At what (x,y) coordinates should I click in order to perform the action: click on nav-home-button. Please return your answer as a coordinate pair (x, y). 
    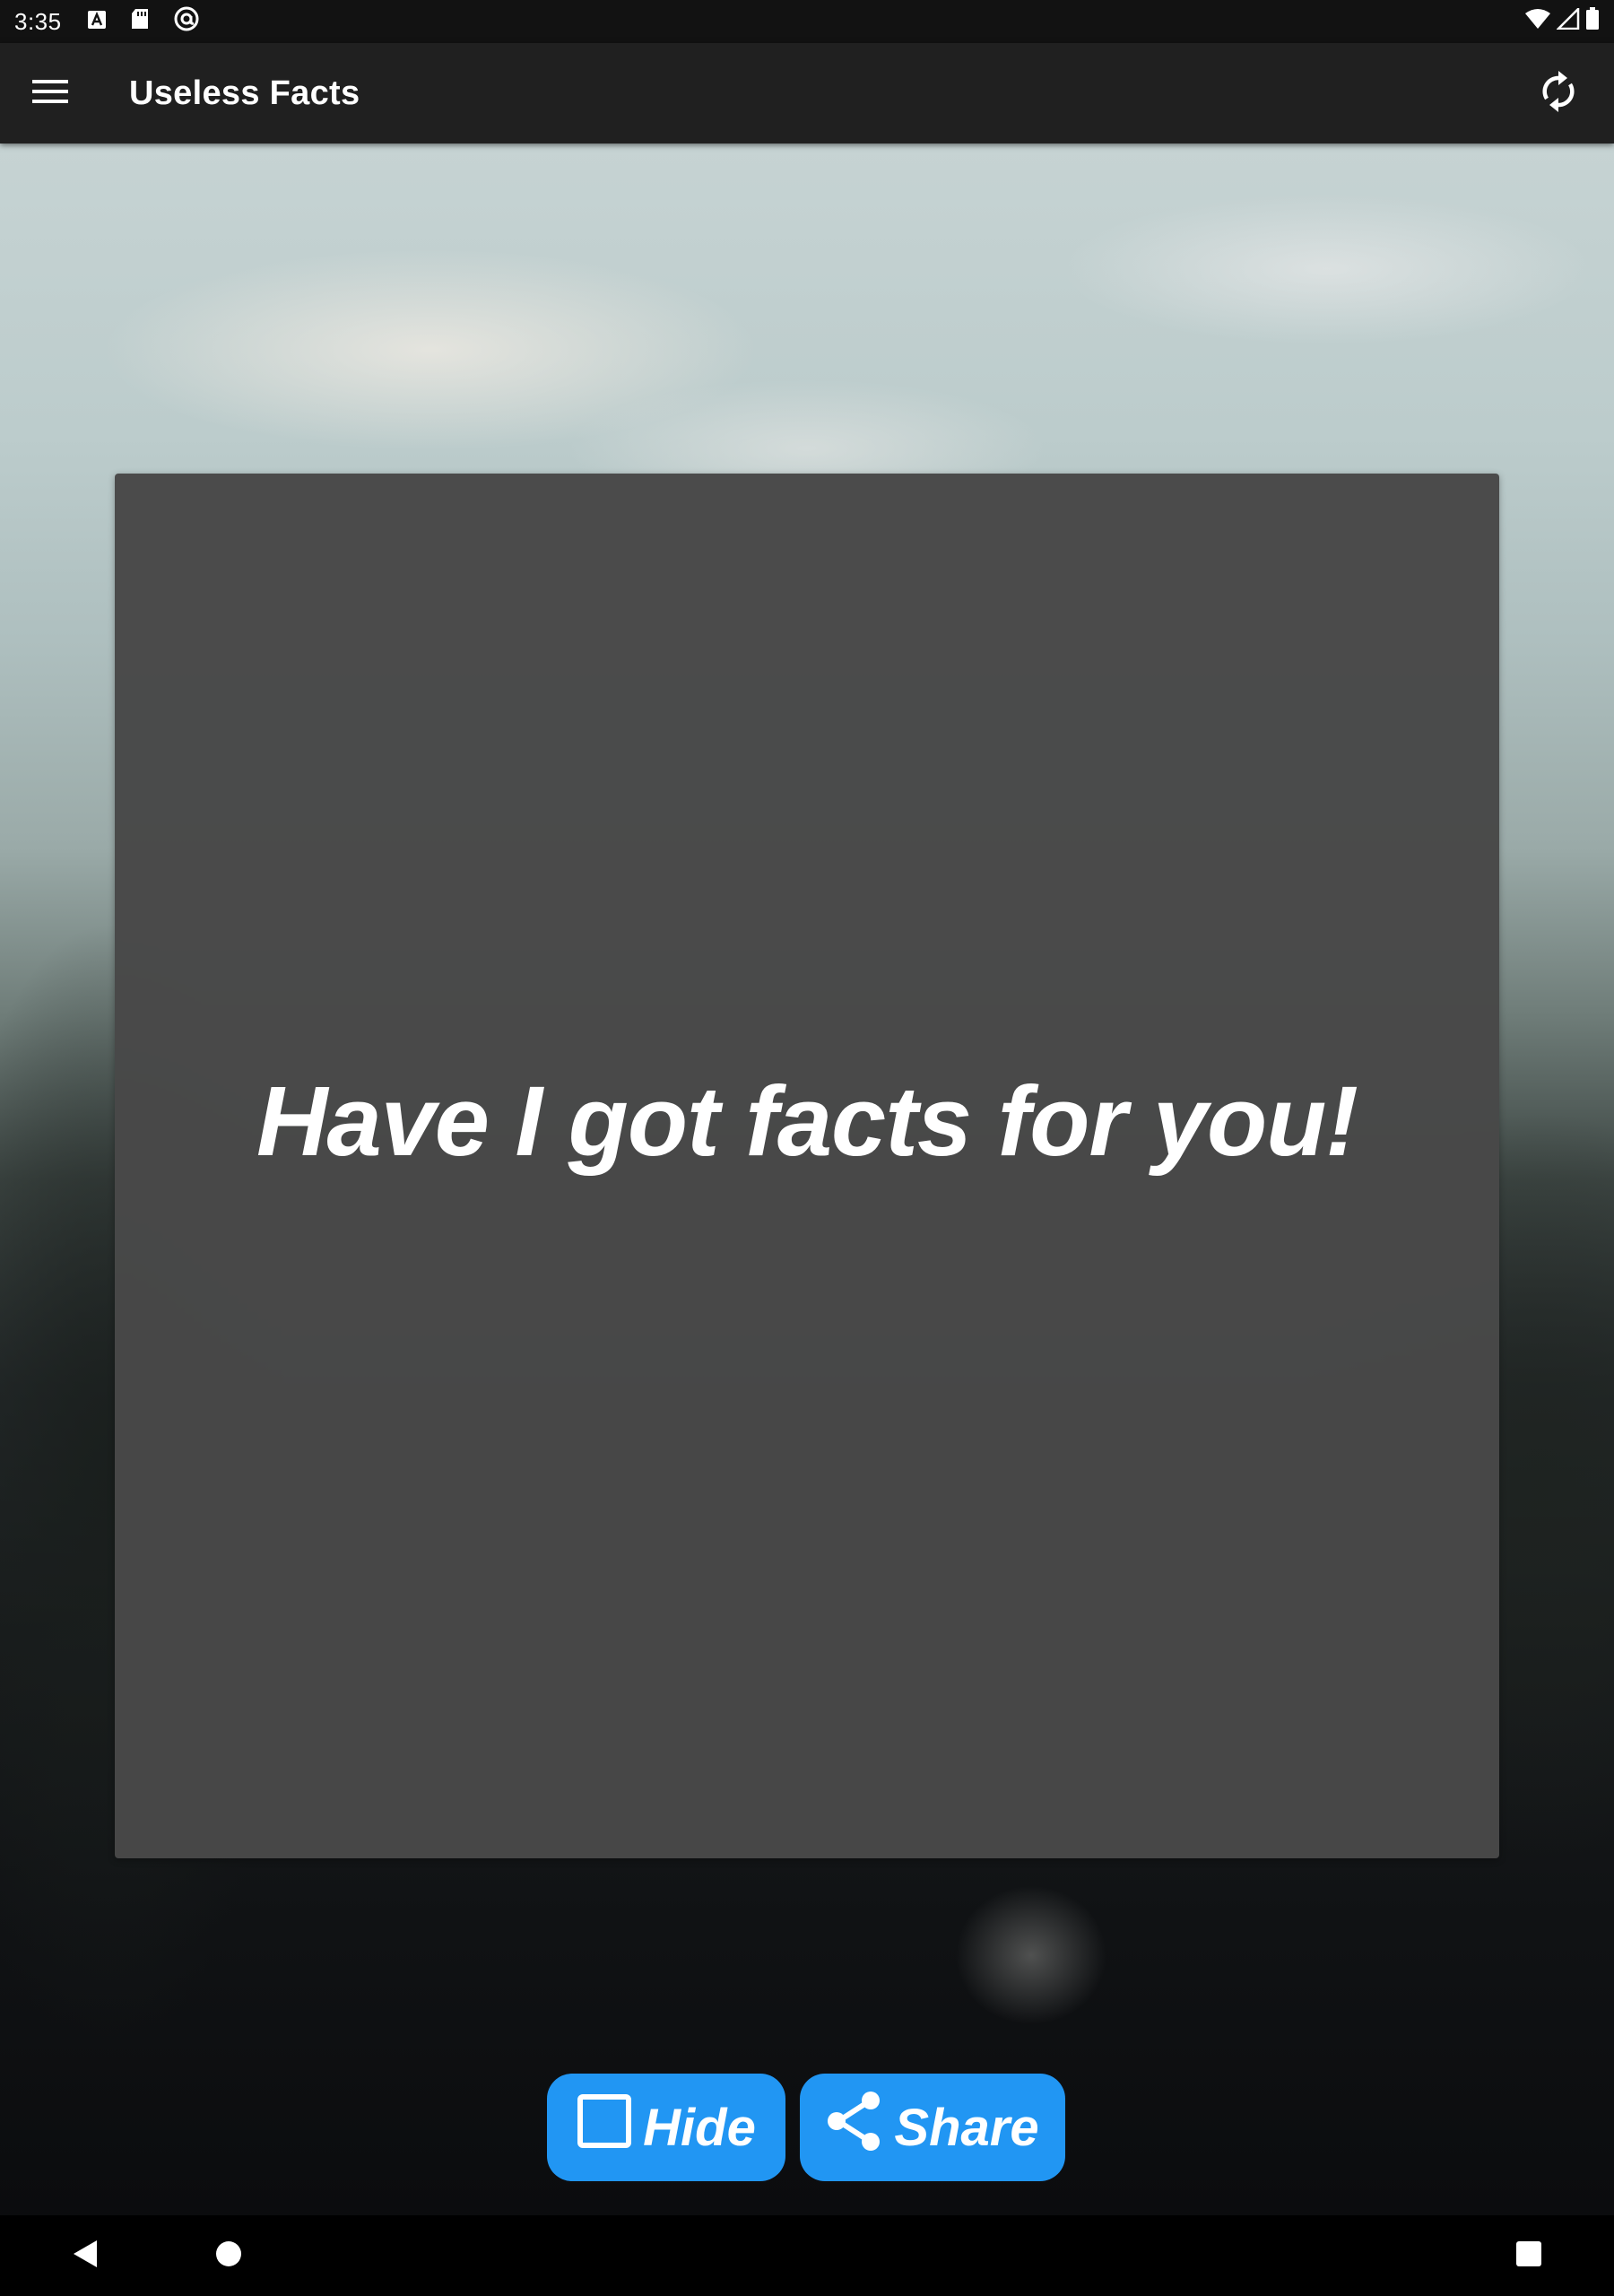
    Looking at the image, I should click on (228, 2255).